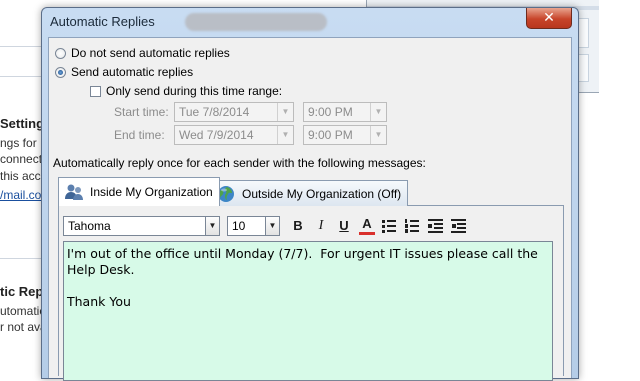  I want to click on font-color-swatch, so click(367, 233).